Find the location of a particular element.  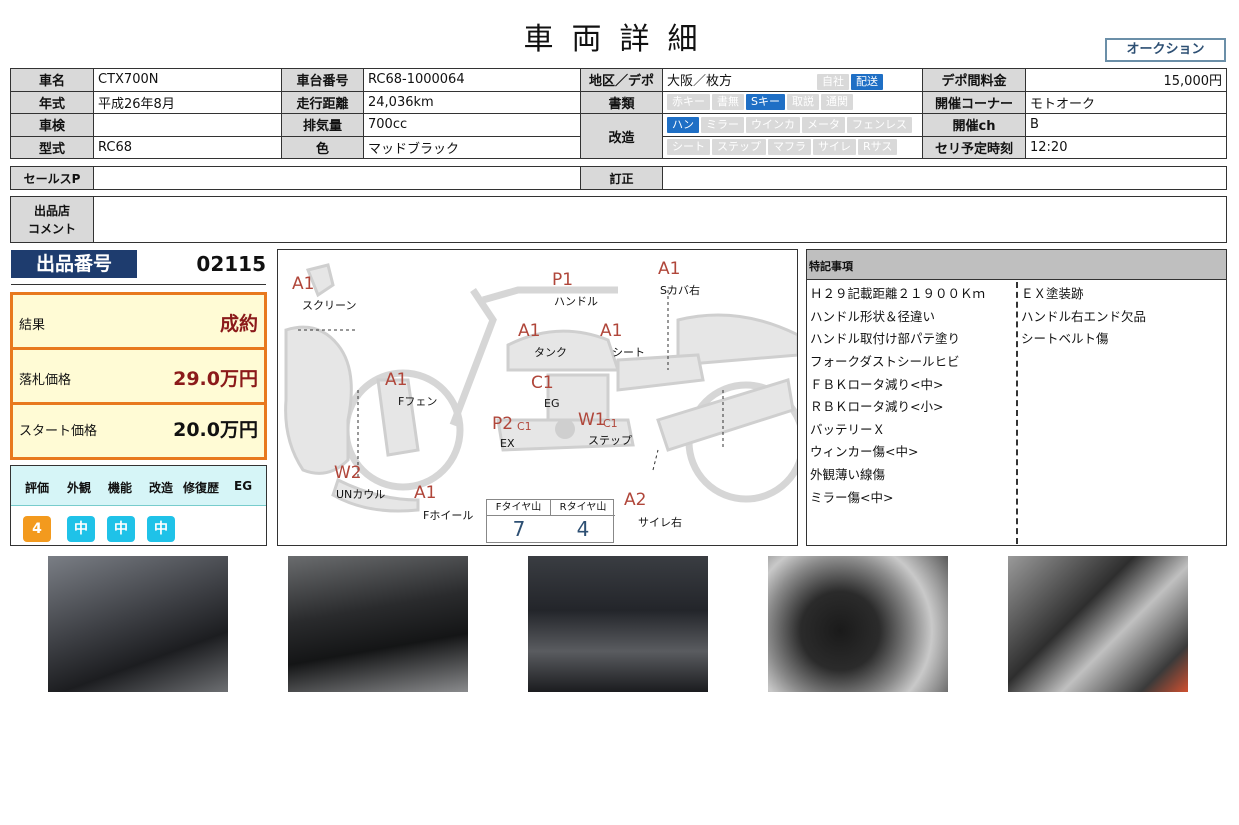

comment-table: 出品店 コメント is located at coordinates (618, 219).